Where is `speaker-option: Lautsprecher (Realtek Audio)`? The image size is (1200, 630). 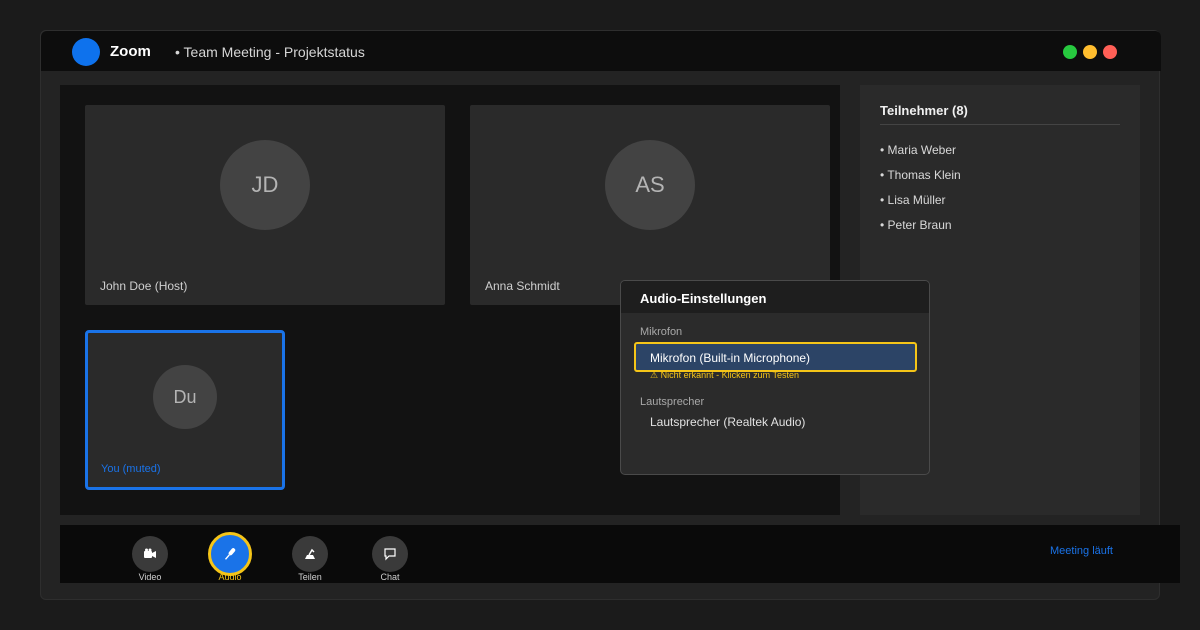
speaker-option: Lautsprecher (Realtek Audio) is located at coordinates (727, 422).